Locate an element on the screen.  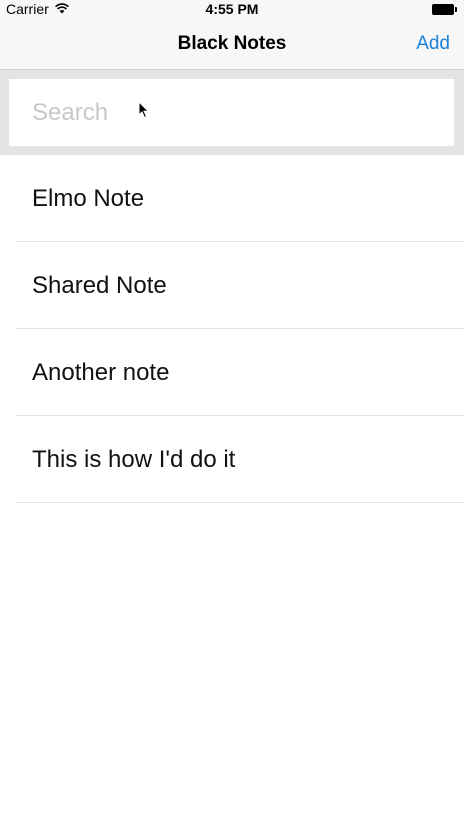
navigation-bar: Black Notes Add is located at coordinates (232, 45).